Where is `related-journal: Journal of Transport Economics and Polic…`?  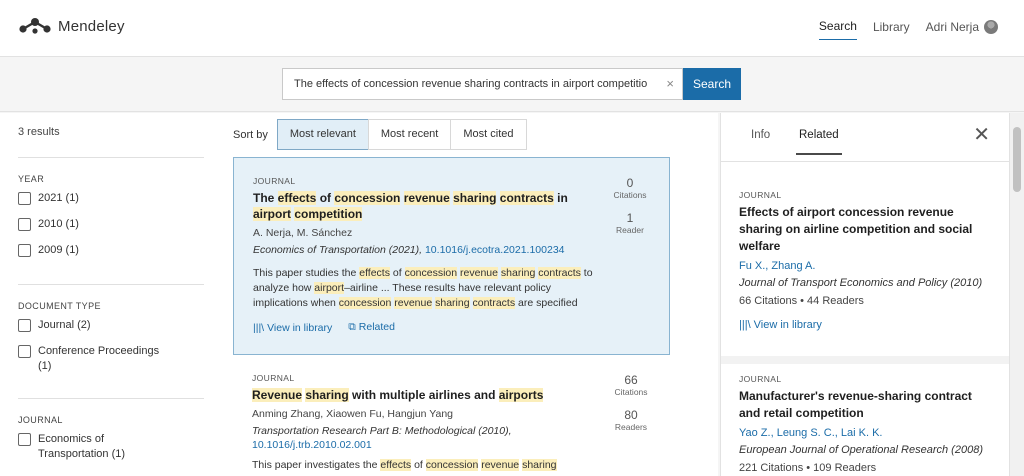 related-journal: Journal of Transport Economics and Polic… is located at coordinates (861, 283).